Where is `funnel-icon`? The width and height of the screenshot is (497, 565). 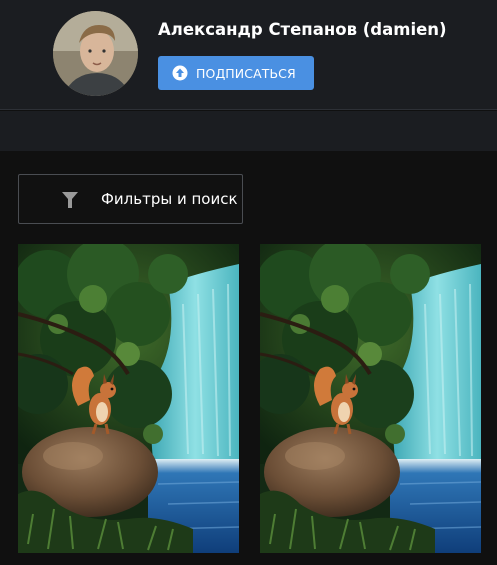 funnel-icon is located at coordinates (70, 200).